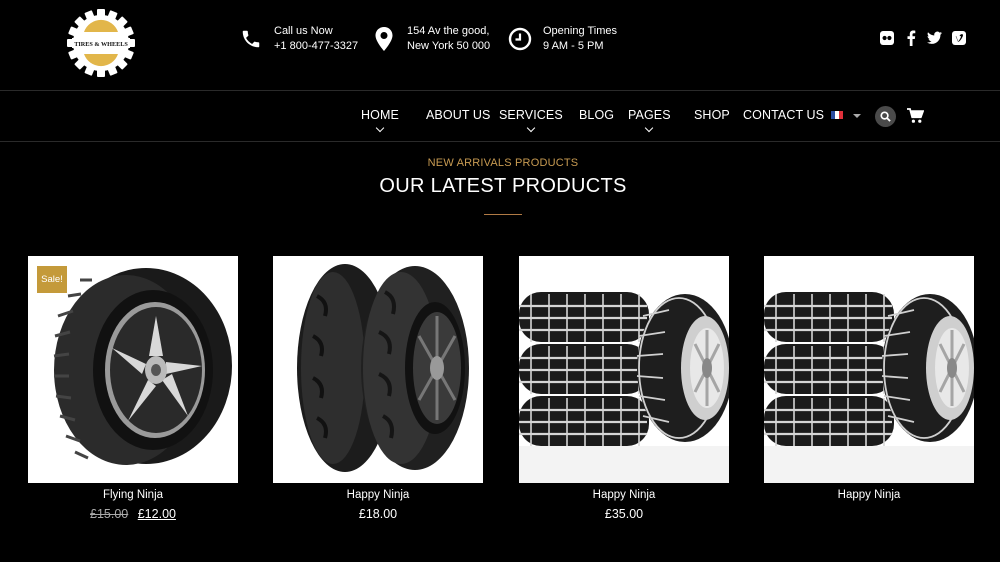 The width and height of the screenshot is (1000, 562). Describe the element at coordinates (531, 115) in the screenshot. I see `nav-label-services: SERVICES` at that location.